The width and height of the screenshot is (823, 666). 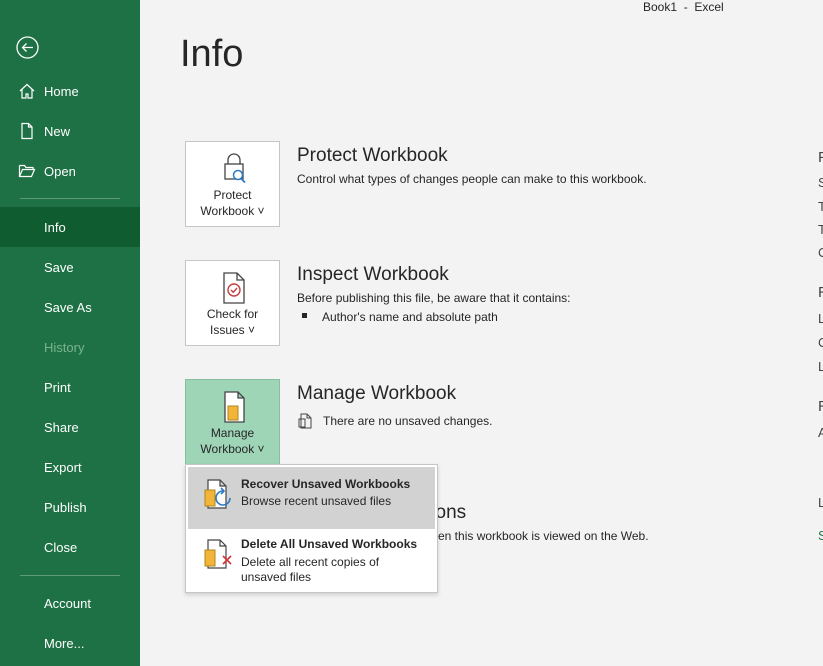 I want to click on sidebar-item-home: Home, so click(x=70, y=91).